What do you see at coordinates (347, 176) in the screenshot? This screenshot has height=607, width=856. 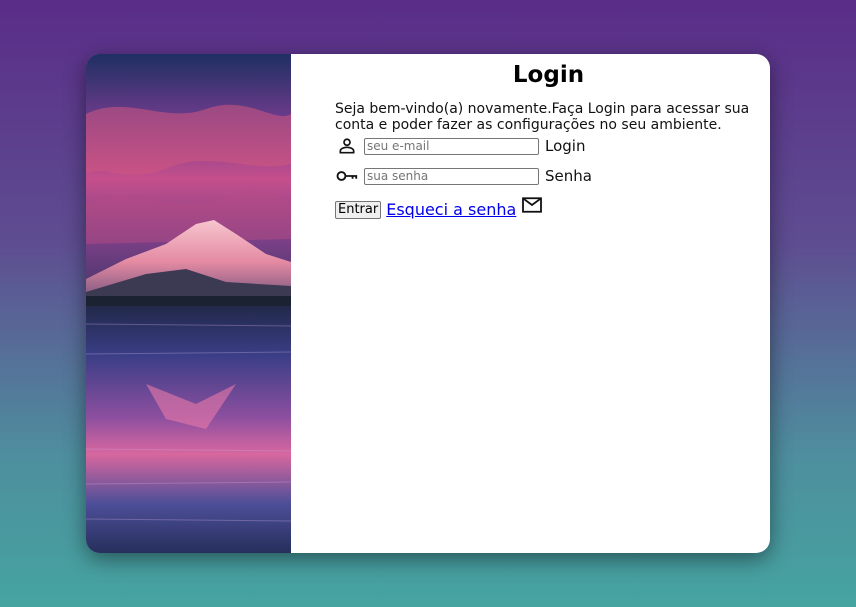 I see `key-icon` at bounding box center [347, 176].